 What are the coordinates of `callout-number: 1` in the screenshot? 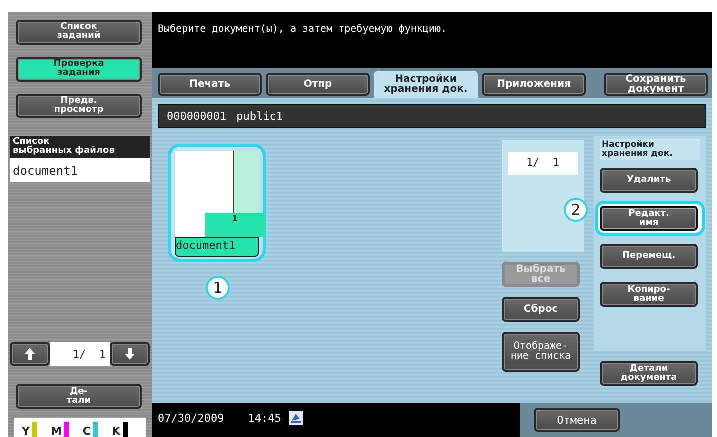 It's located at (218, 288).